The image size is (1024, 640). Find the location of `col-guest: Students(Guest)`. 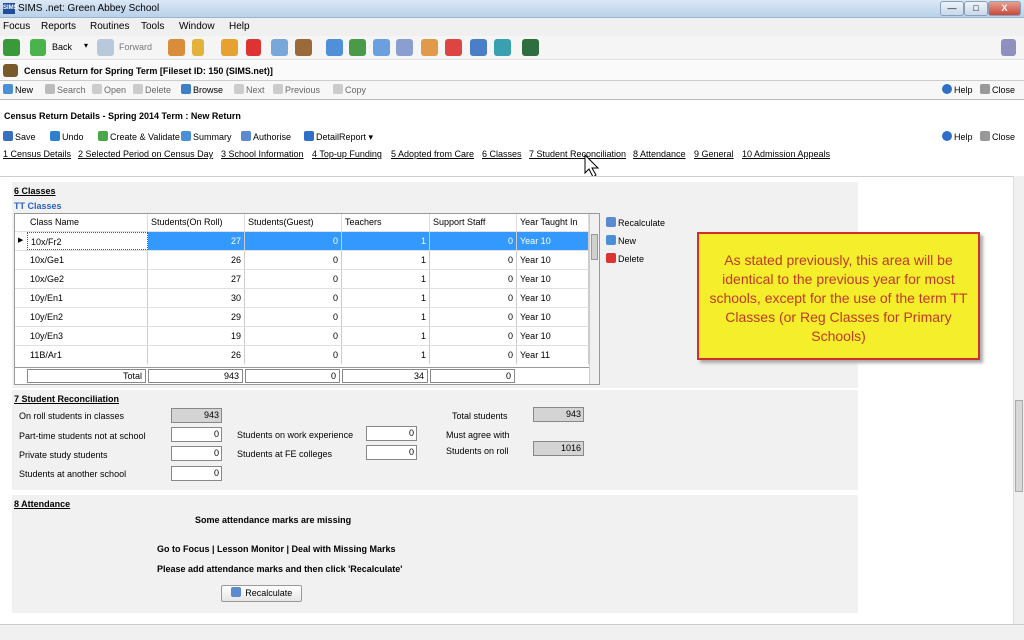

col-guest: Students(Guest) is located at coordinates (293, 222).